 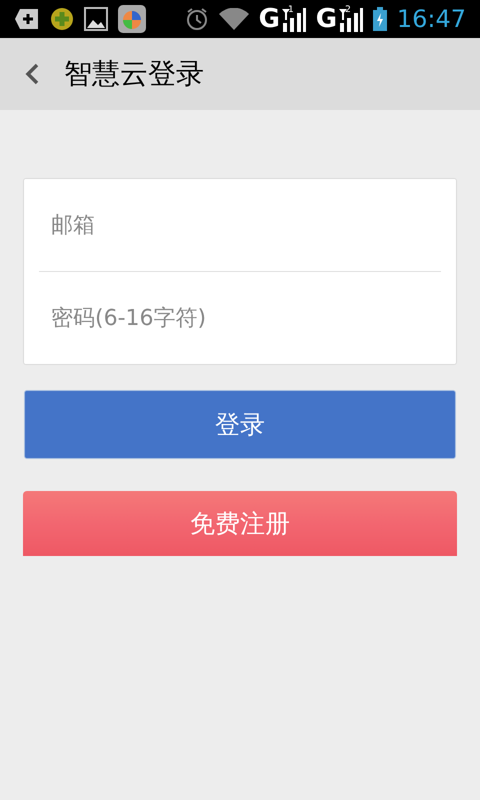 I want to click on input-field: 邮箱, so click(x=240, y=224).